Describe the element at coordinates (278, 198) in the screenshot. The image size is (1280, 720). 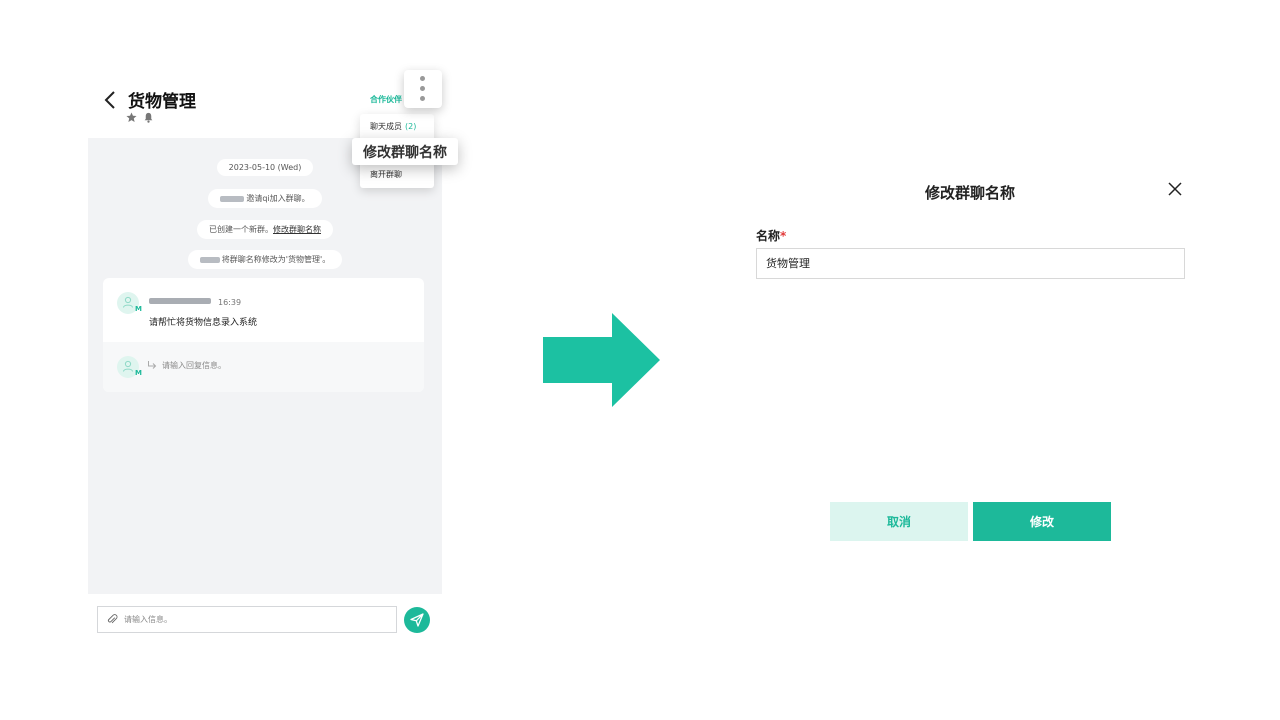
I see `invite-text: 邀请qi加入群聊。` at that location.